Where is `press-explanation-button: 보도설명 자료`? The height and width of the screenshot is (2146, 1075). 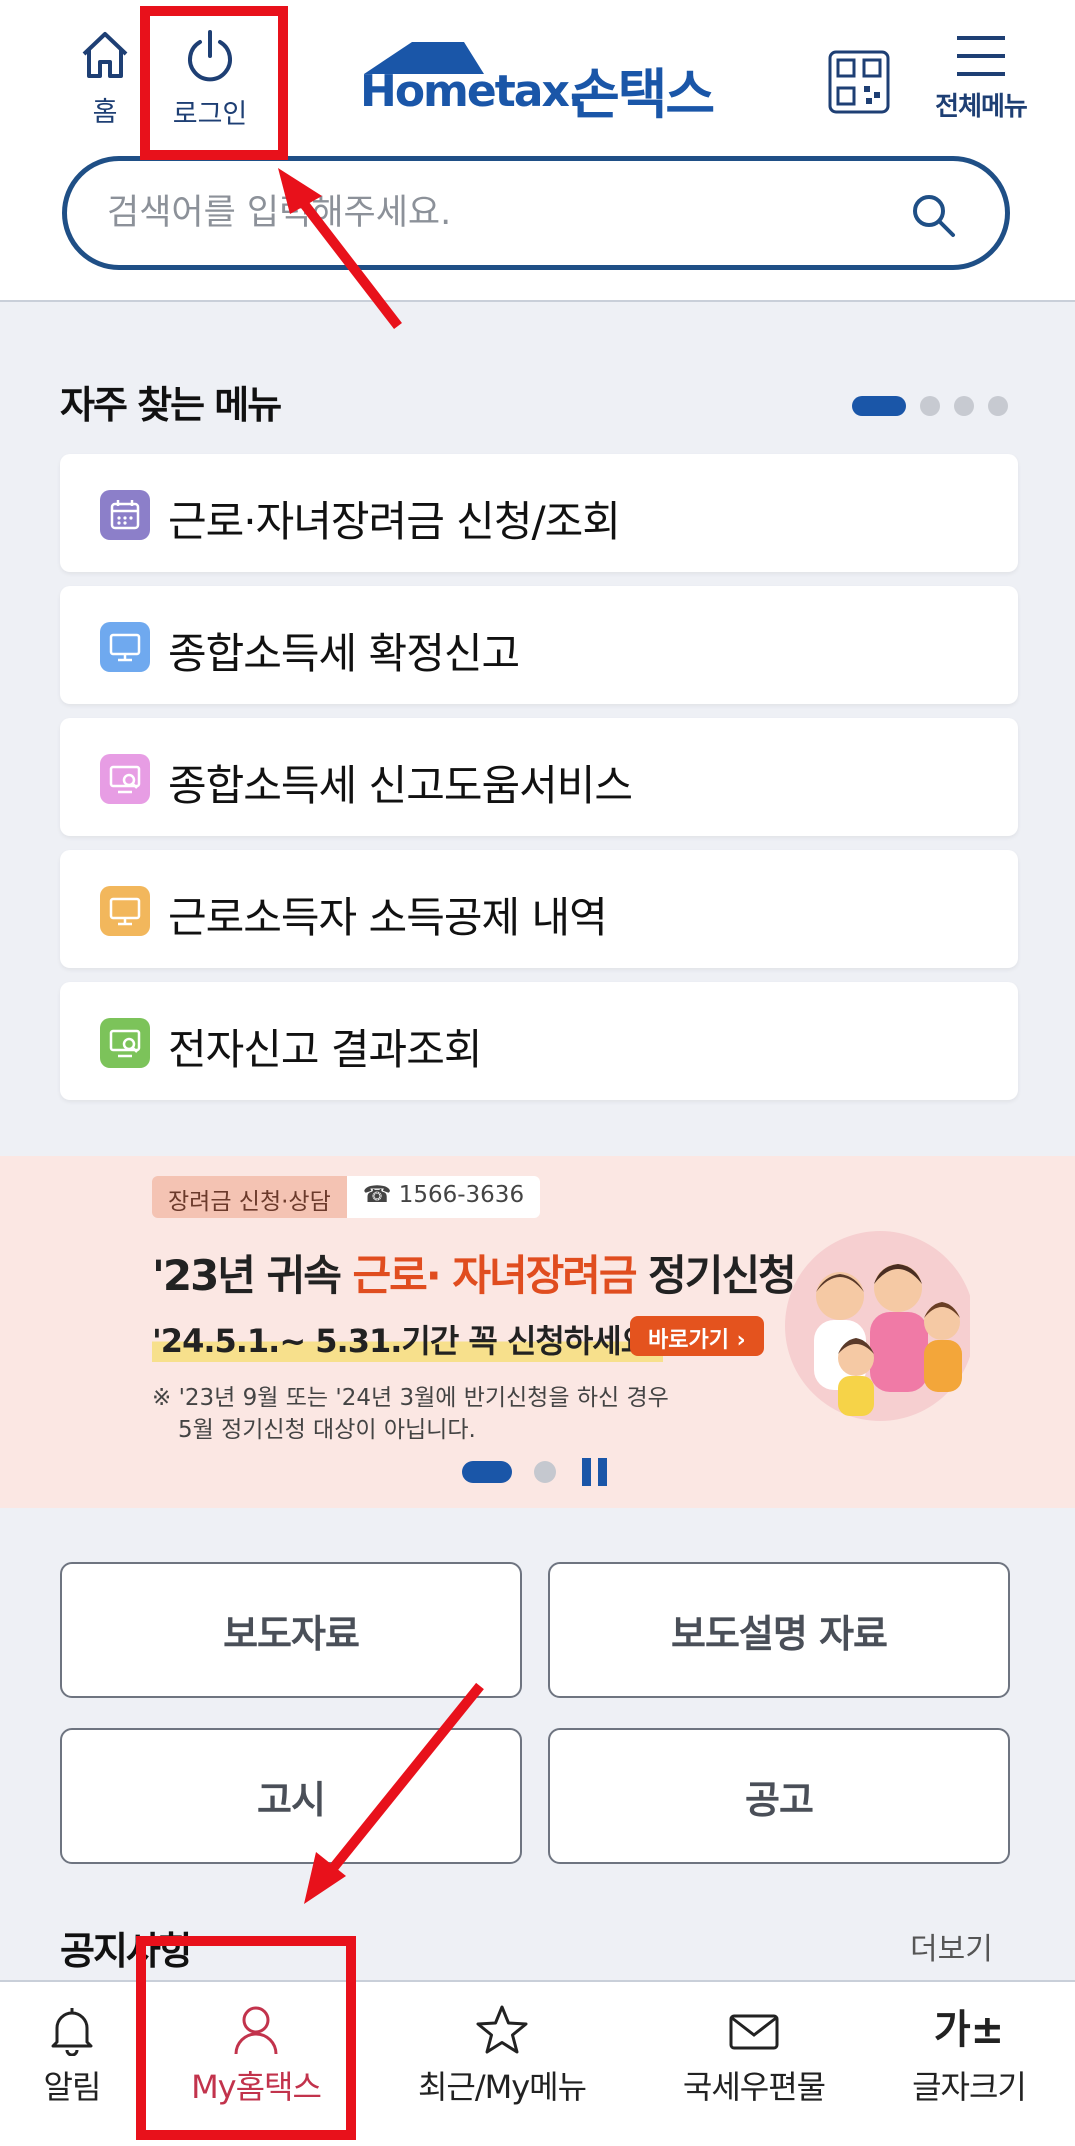 press-explanation-button: 보도설명 자료 is located at coordinates (779, 1630).